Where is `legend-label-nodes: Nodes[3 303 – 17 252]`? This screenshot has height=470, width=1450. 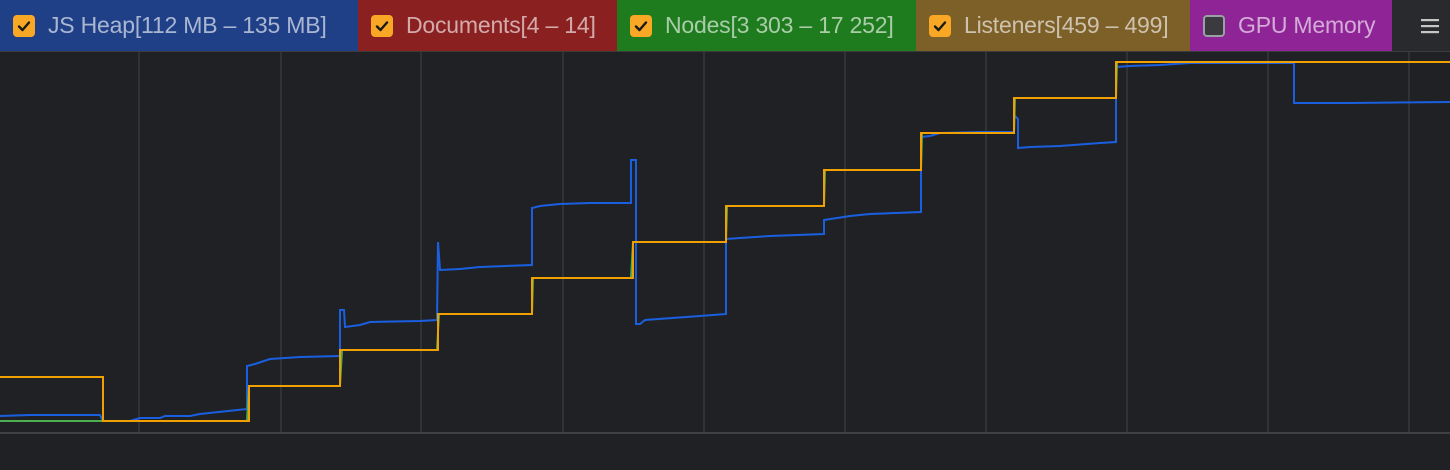 legend-label-nodes: Nodes[3 303 – 17 252] is located at coordinates (779, 25).